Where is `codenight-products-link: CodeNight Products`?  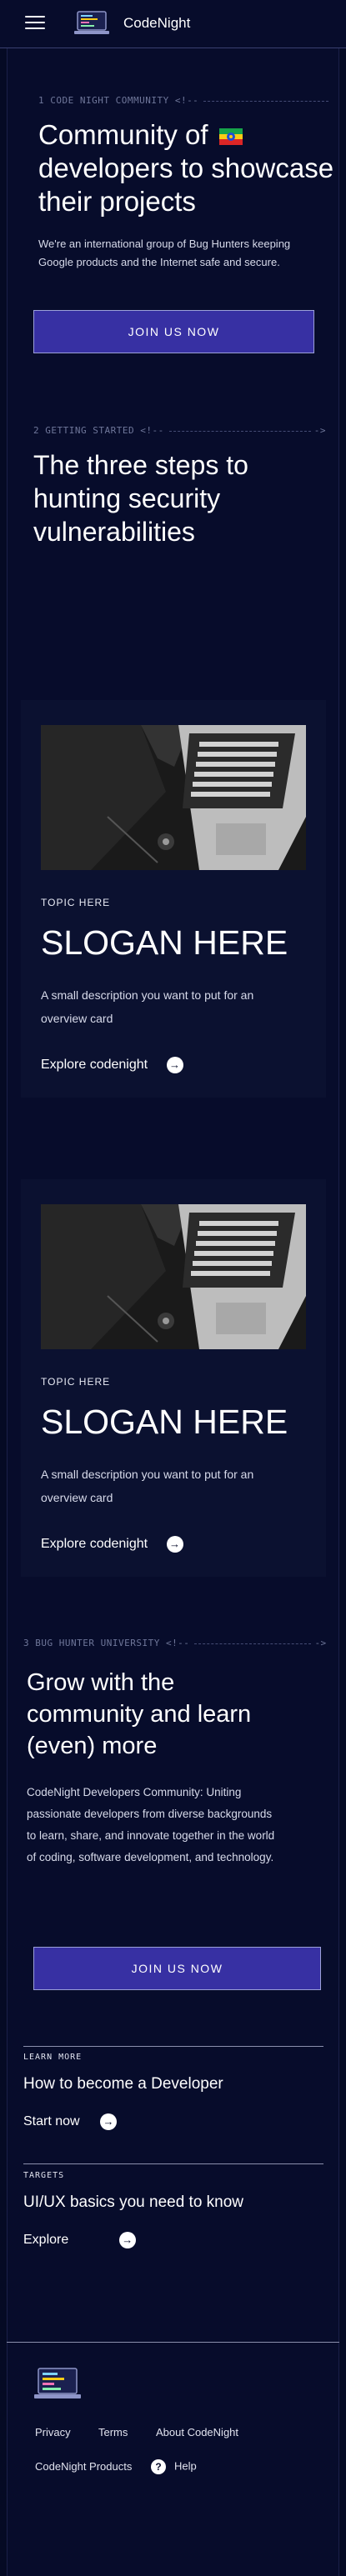 codenight-products-link: CodeNight Products is located at coordinates (83, 2467).